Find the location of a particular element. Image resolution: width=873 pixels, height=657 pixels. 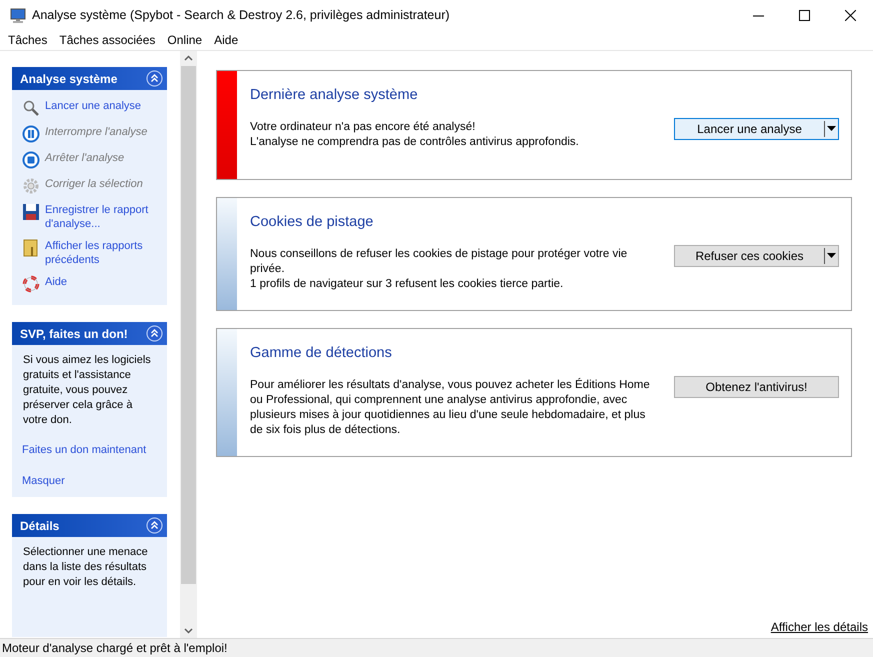

lifebuoy-icon is located at coordinates (31, 284).